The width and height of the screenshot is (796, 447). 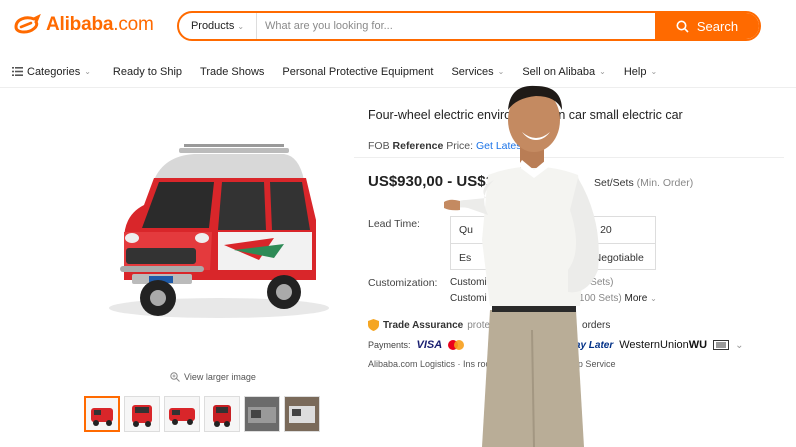 I want to click on alibaba-logo-icon, so click(x=27, y=23).